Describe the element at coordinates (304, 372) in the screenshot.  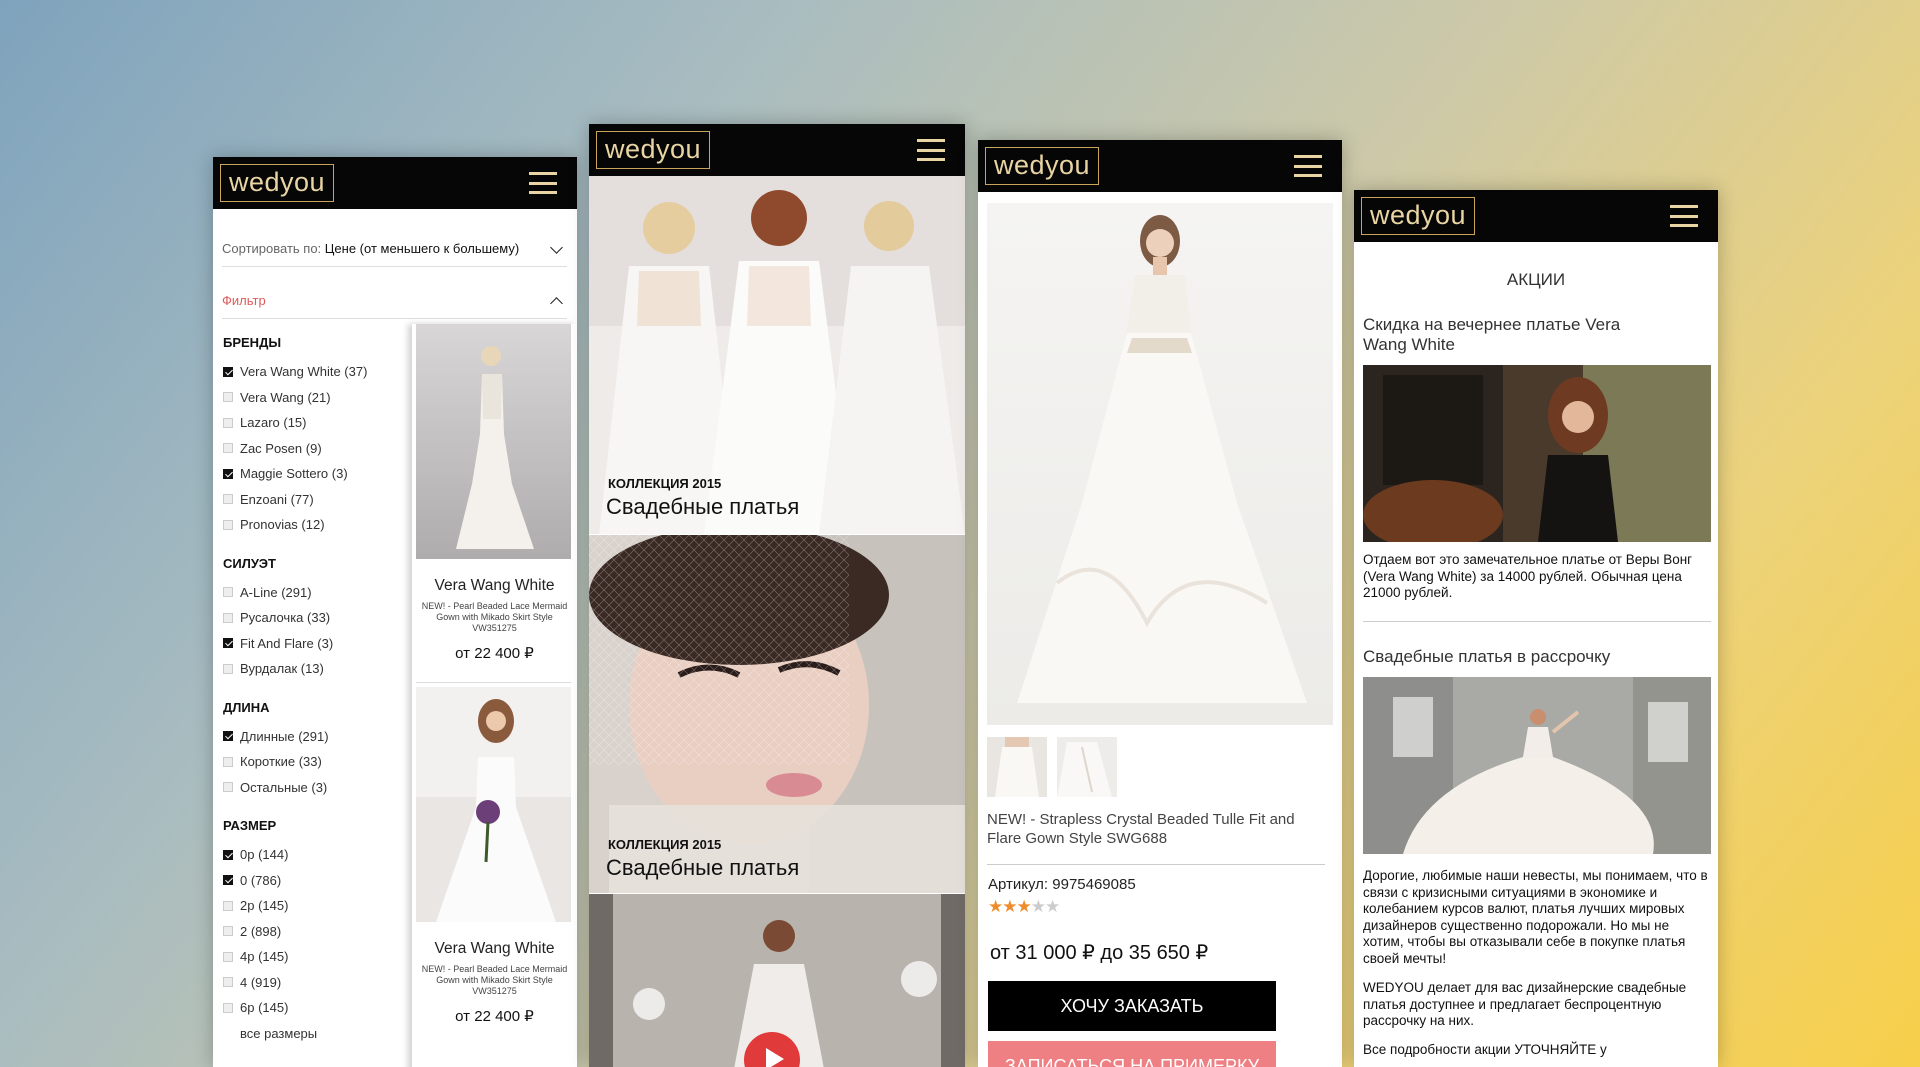
I see `filter-option-label: Vera Wang White (37)` at that location.